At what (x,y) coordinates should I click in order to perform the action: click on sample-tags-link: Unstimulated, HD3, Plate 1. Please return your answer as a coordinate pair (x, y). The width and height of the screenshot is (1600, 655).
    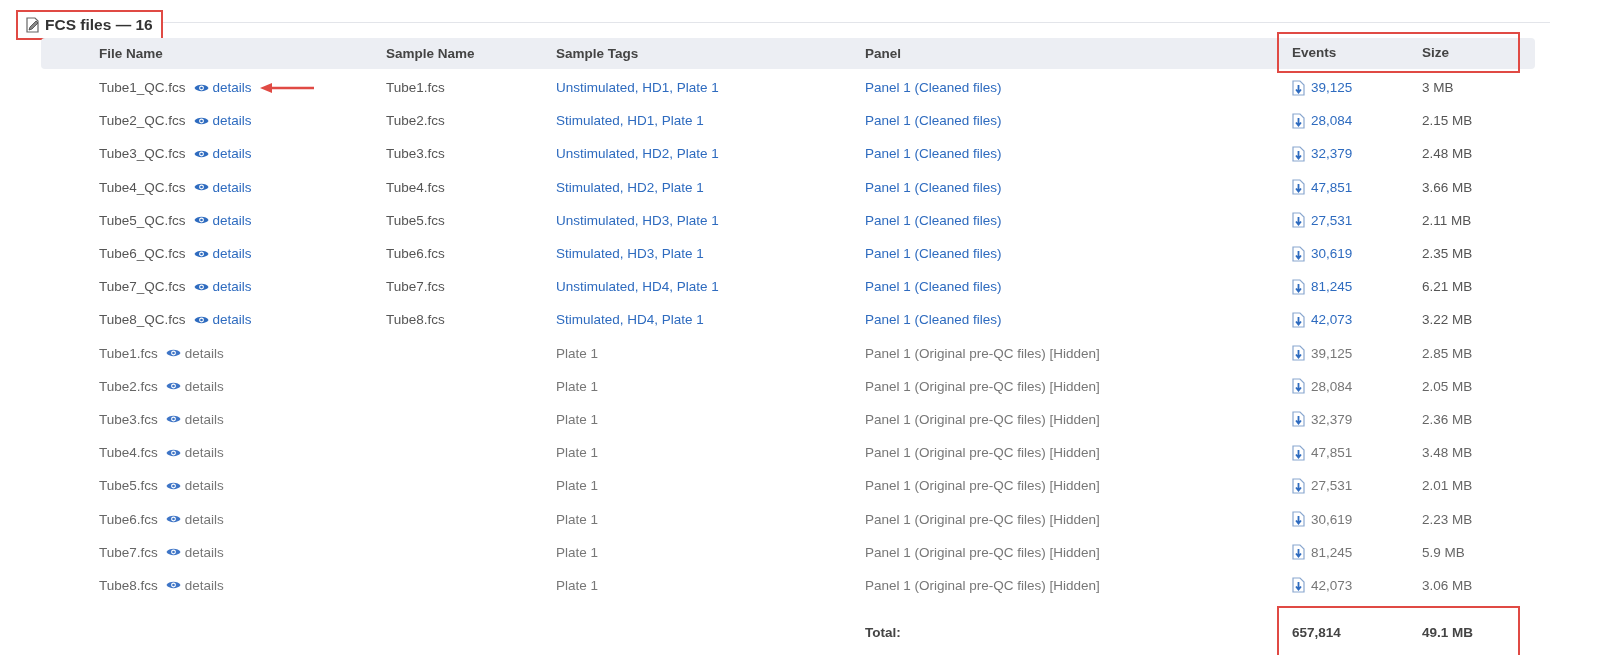
    Looking at the image, I should click on (637, 220).